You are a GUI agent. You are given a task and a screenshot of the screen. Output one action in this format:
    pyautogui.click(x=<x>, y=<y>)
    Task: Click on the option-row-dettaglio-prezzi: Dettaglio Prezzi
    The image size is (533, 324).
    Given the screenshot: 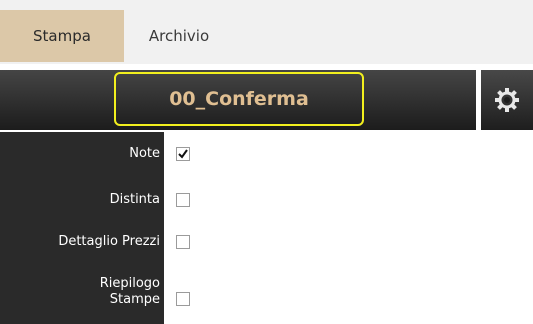 What is the action you would take?
    pyautogui.click(x=266, y=244)
    